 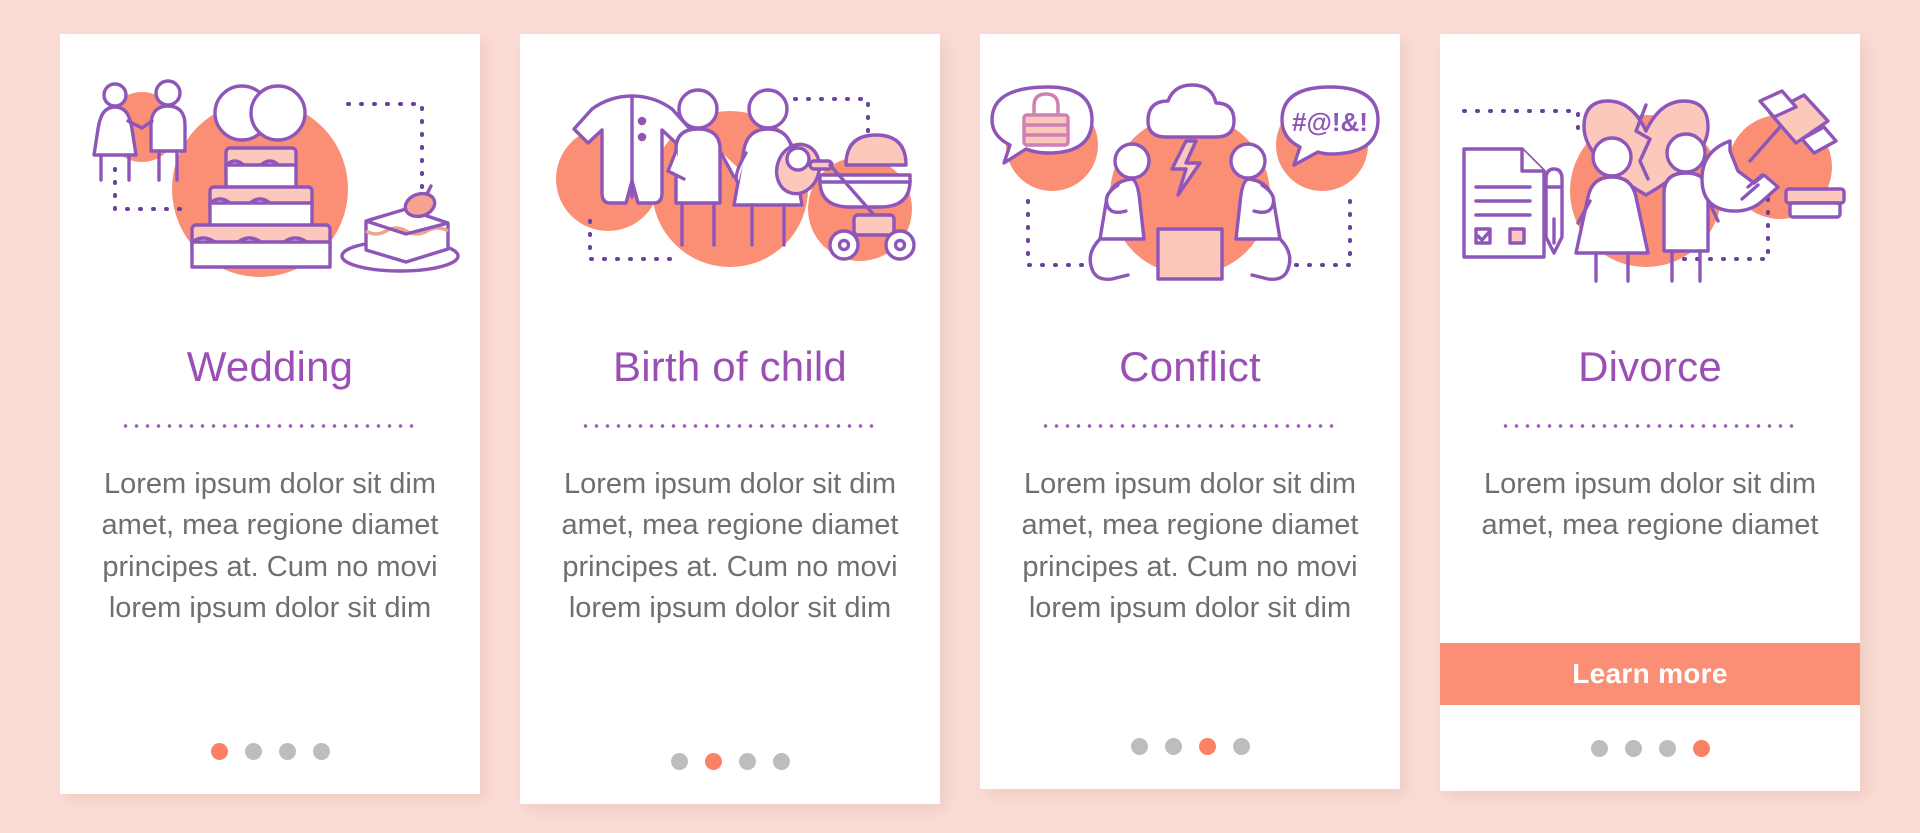 I want to click on divorce-illustration, so click(x=1650, y=184).